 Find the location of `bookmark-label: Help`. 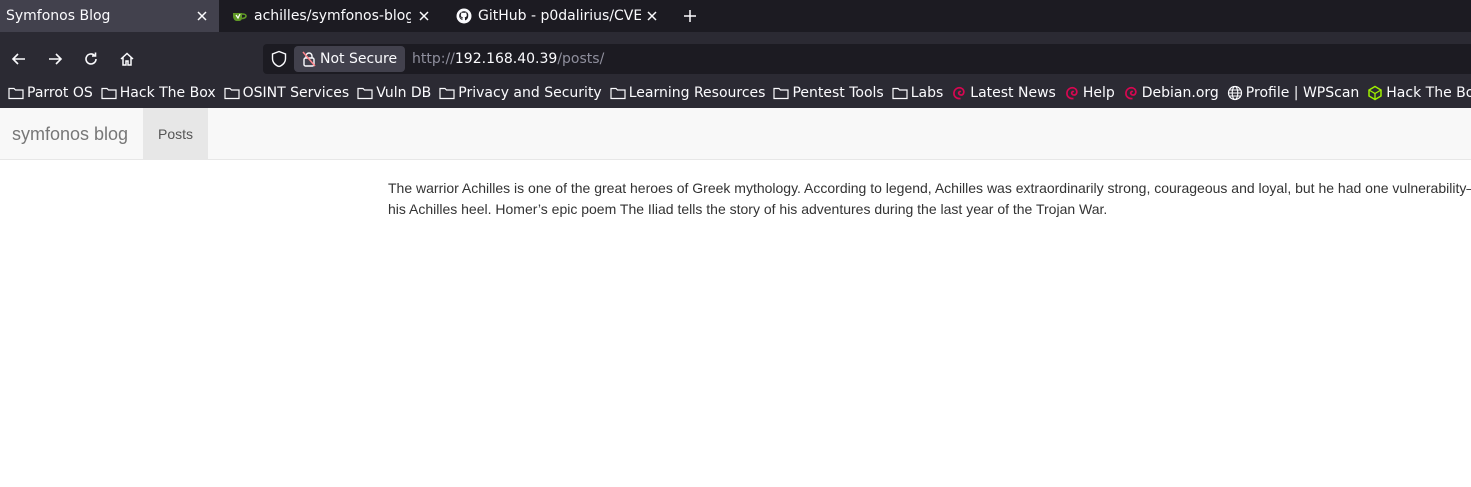

bookmark-label: Help is located at coordinates (1098, 93).